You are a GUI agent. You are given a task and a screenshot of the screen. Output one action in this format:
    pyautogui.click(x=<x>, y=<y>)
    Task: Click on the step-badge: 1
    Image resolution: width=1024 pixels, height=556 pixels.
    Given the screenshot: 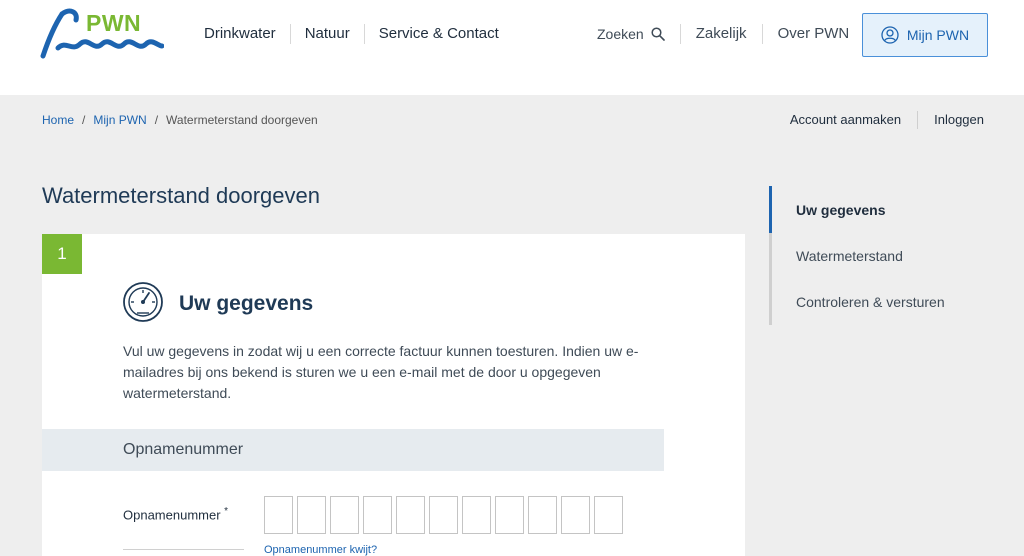 What is the action you would take?
    pyautogui.click(x=62, y=254)
    